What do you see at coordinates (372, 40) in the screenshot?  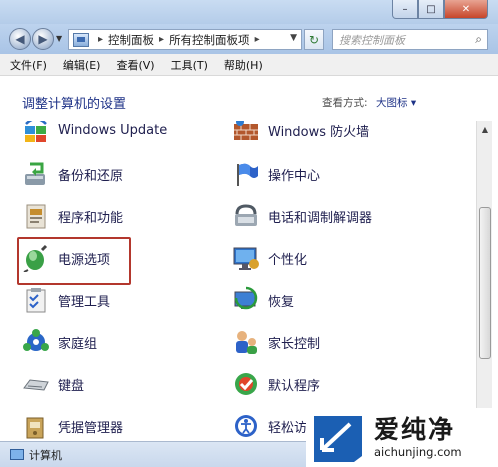 I see `search-placeholder: 搜索控制面板` at bounding box center [372, 40].